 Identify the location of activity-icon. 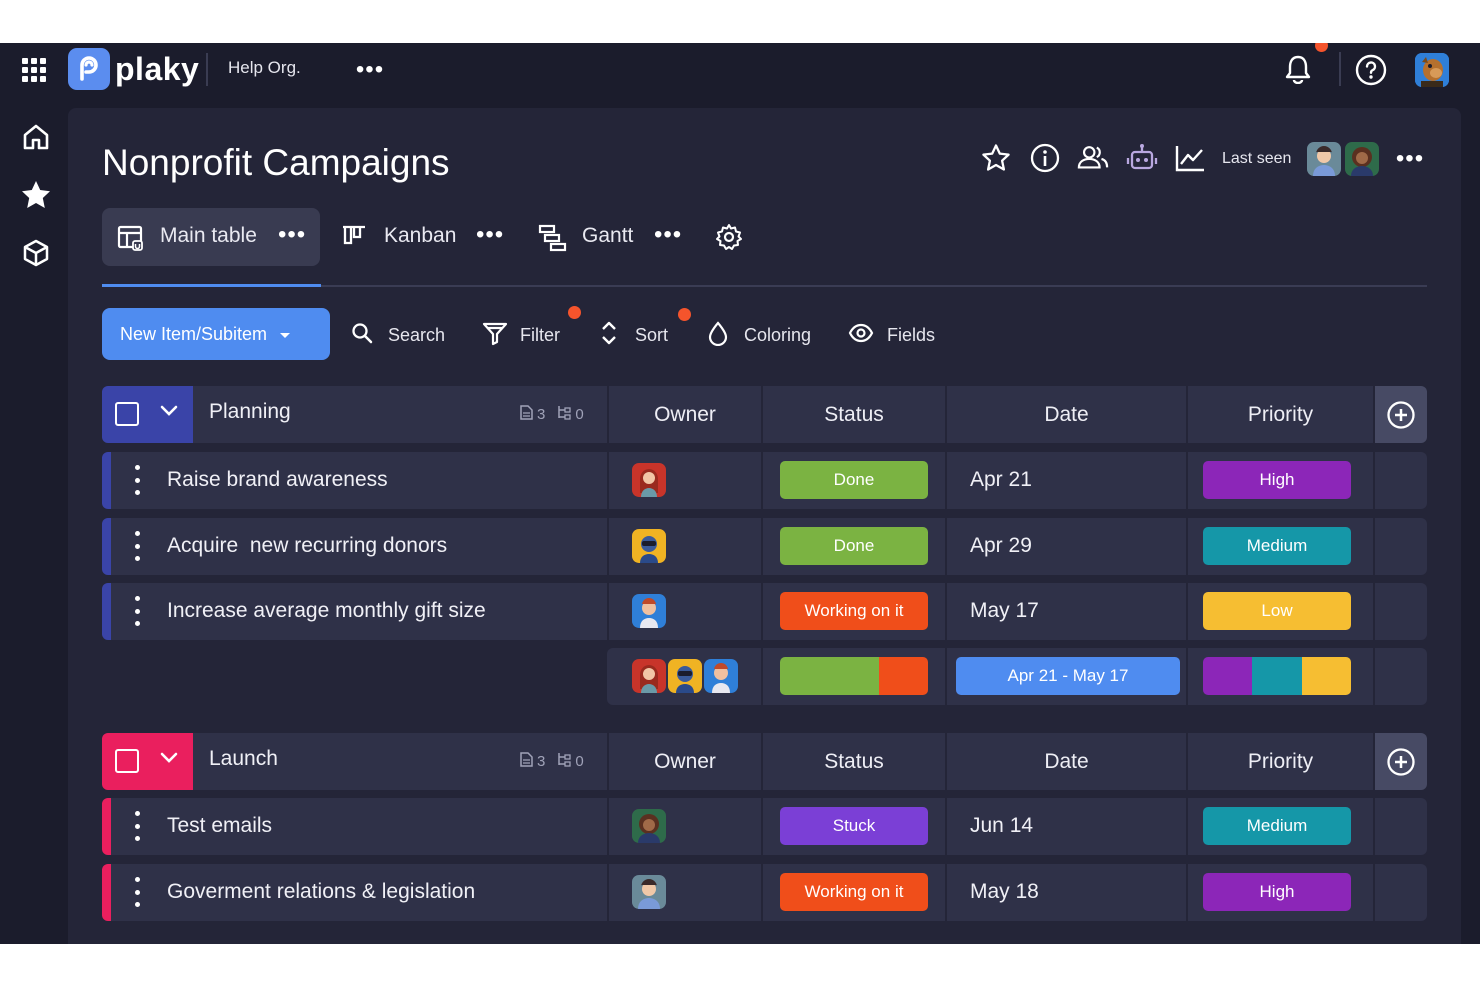
(1190, 158).